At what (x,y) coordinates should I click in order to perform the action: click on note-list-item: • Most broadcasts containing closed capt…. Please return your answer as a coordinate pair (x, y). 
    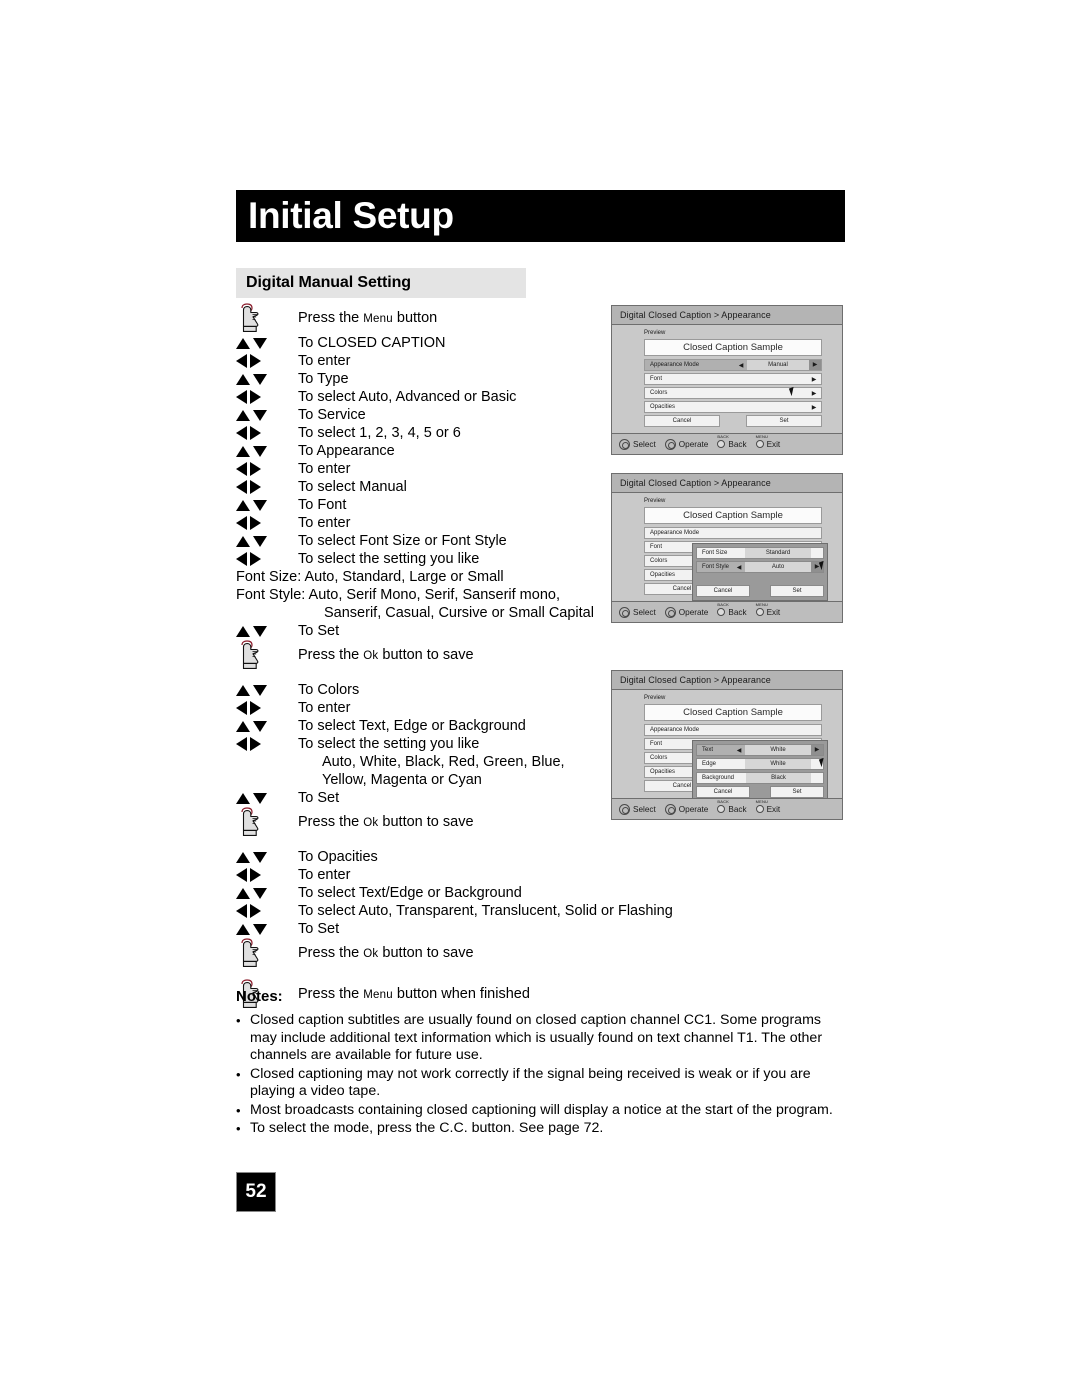
    Looking at the image, I should click on (542, 1111).